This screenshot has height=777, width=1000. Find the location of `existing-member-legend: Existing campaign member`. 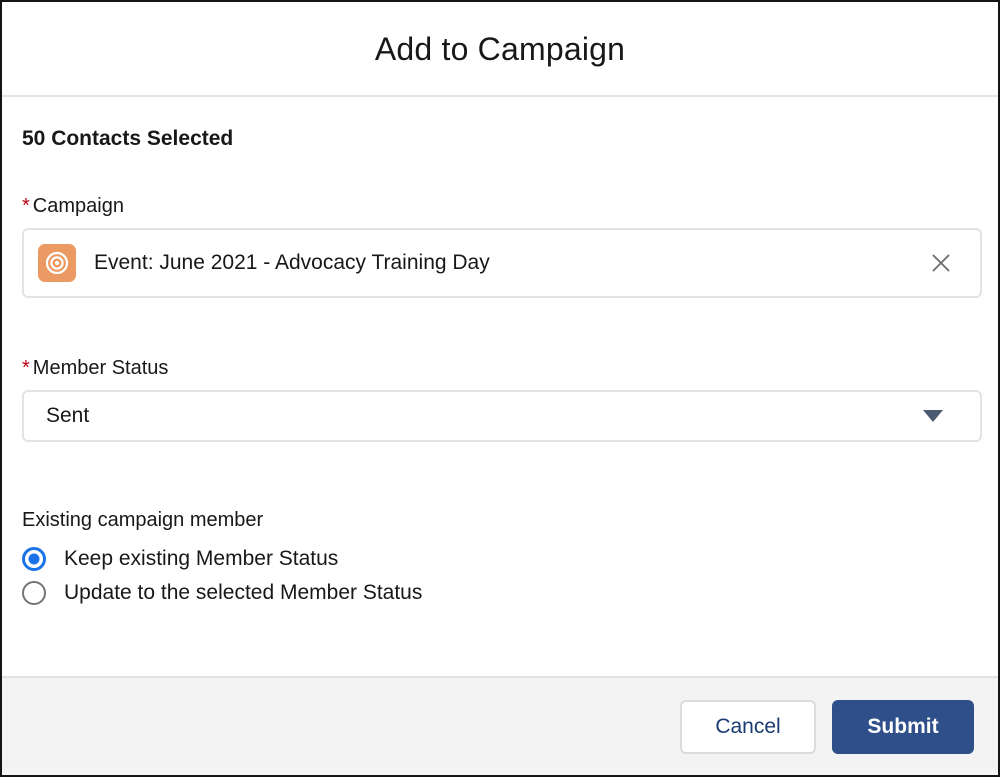

existing-member-legend: Existing campaign member is located at coordinates (143, 520).